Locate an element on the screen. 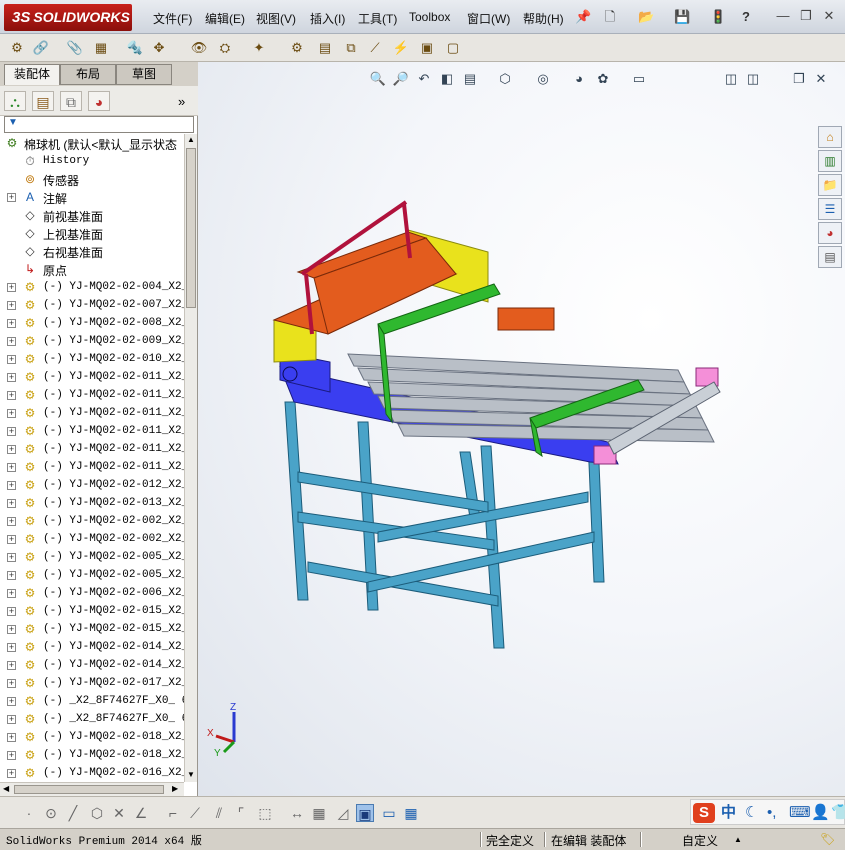 The width and height of the screenshot is (845, 850). bill-of-materials-icon: ▤ is located at coordinates (325, 48).